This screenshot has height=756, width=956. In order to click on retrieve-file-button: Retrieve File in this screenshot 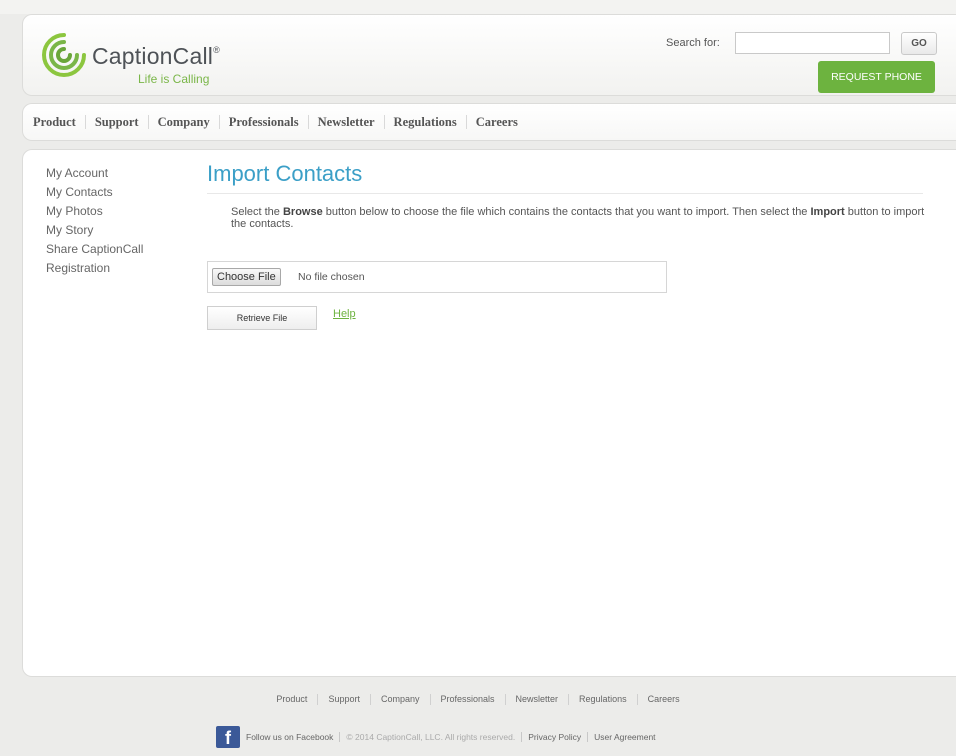, I will do `click(262, 318)`.